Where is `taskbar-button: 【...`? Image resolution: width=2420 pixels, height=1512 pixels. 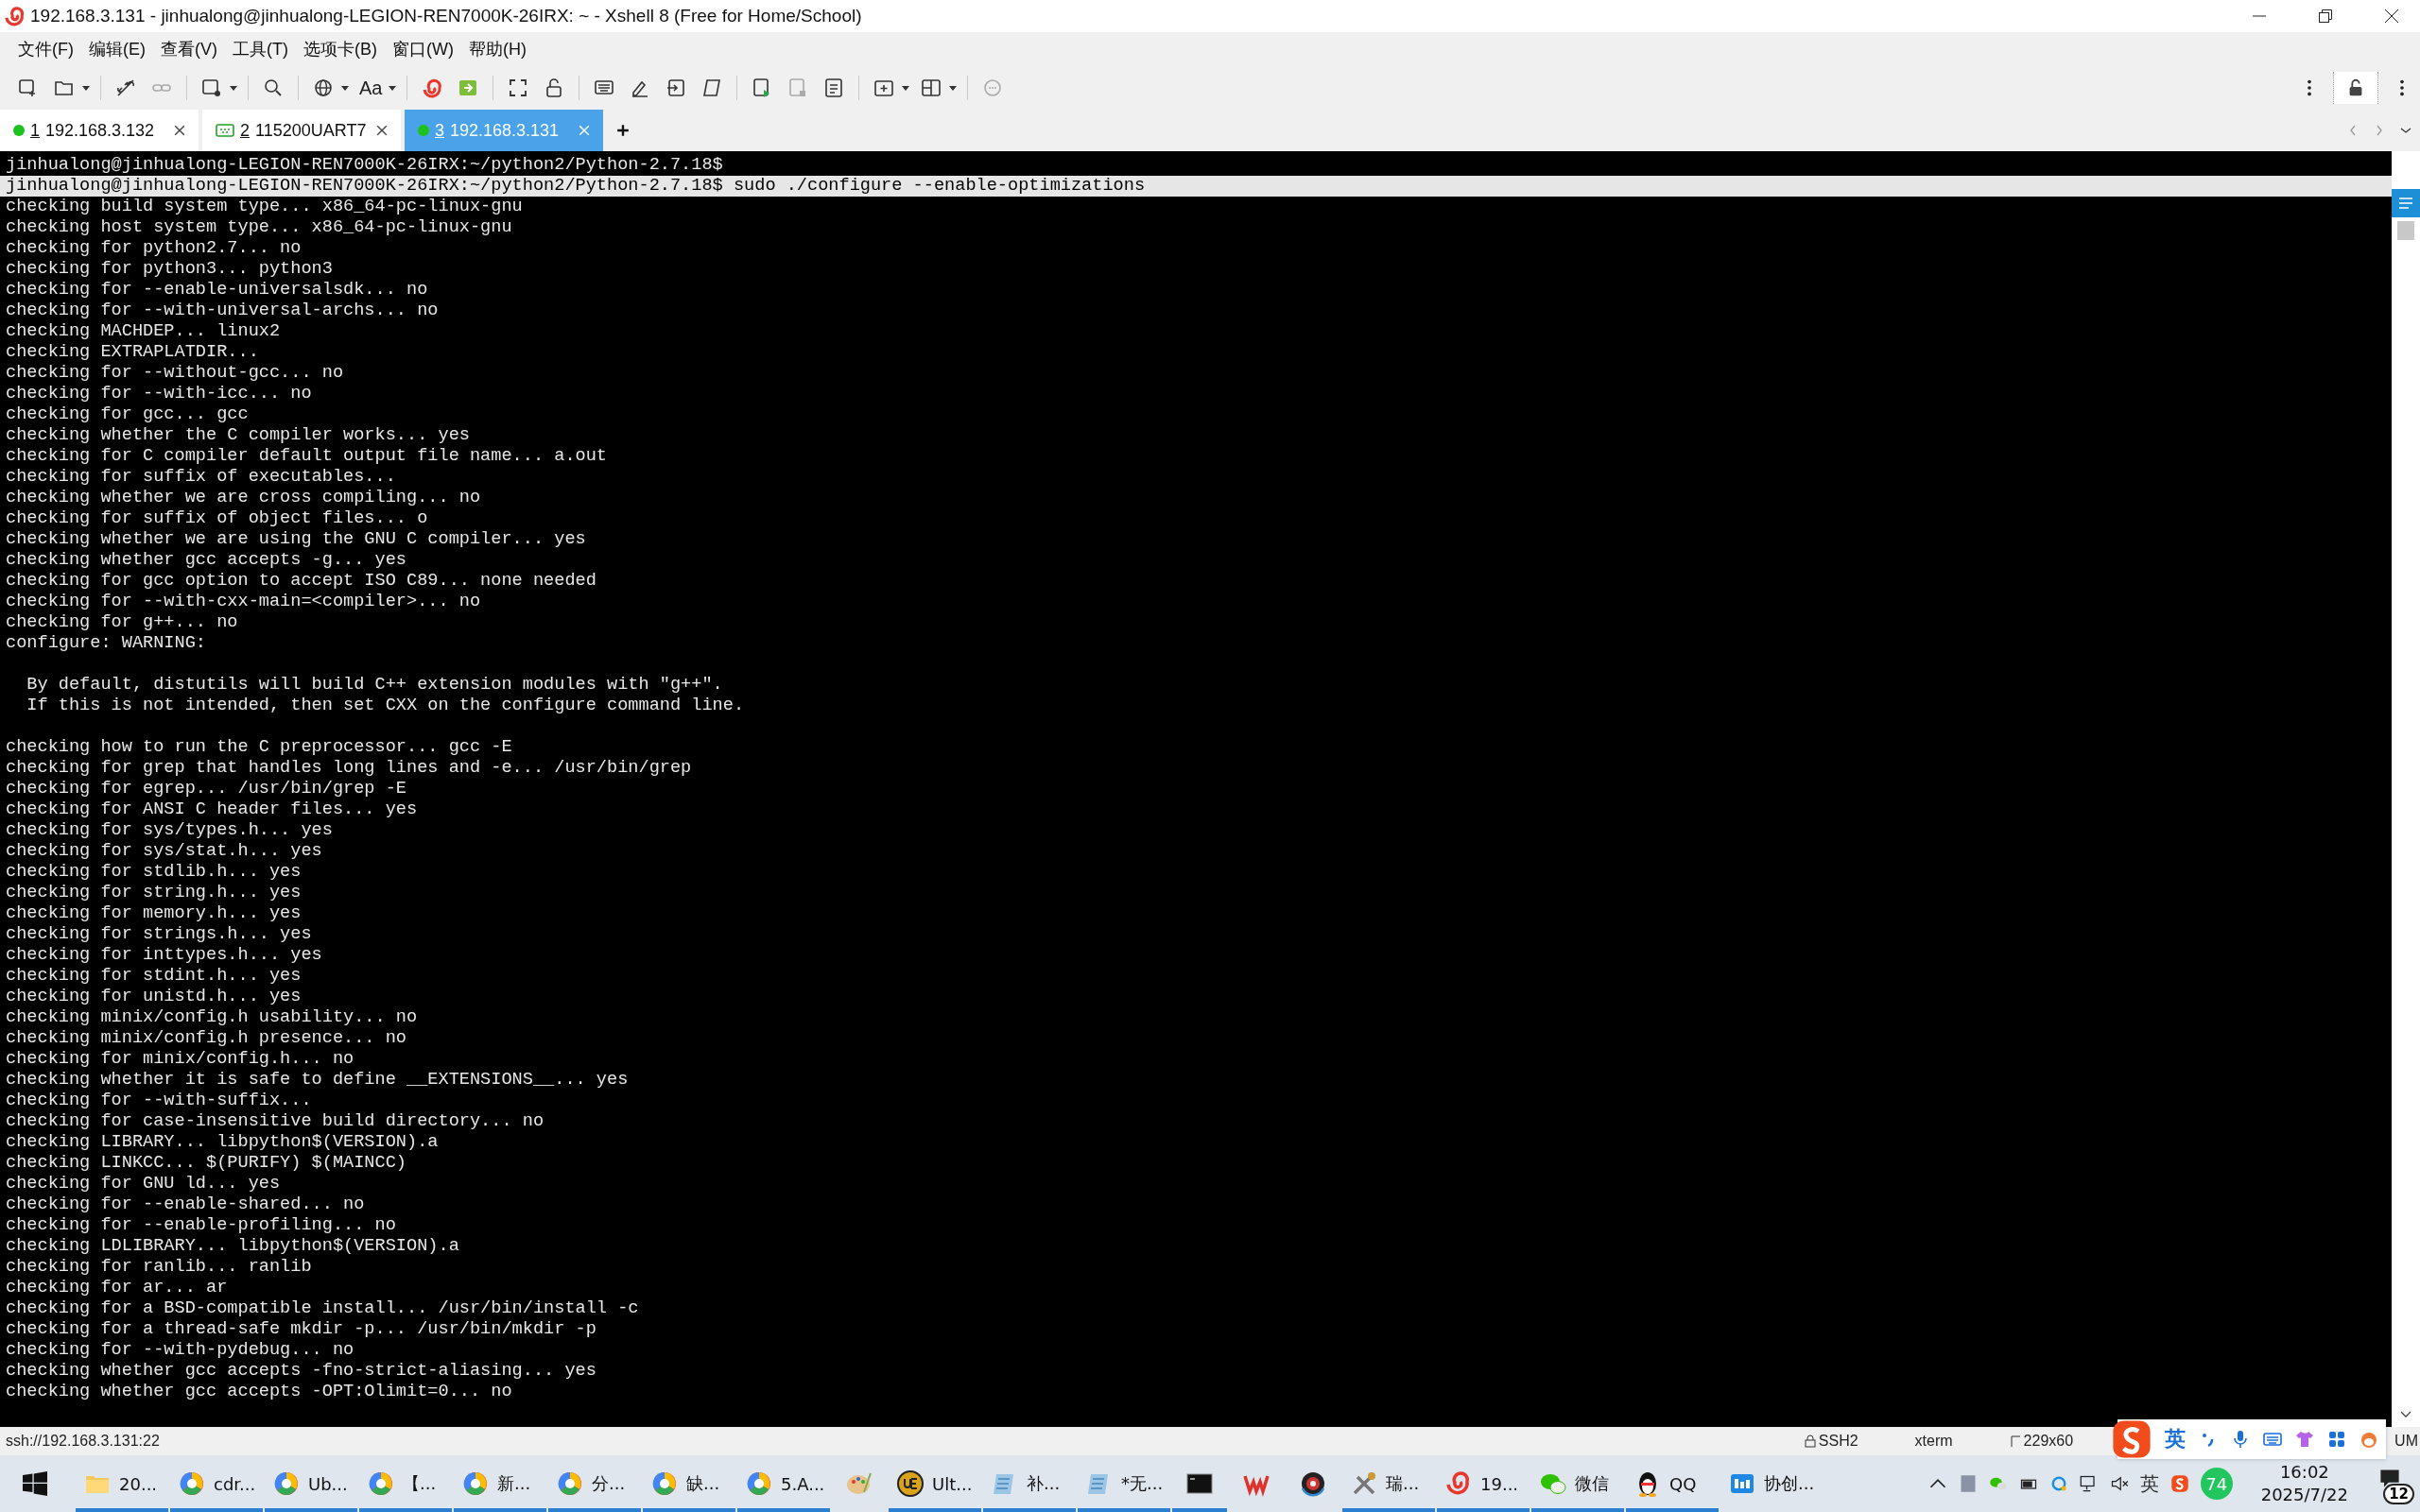
taskbar-button: 【... is located at coordinates (405, 1483).